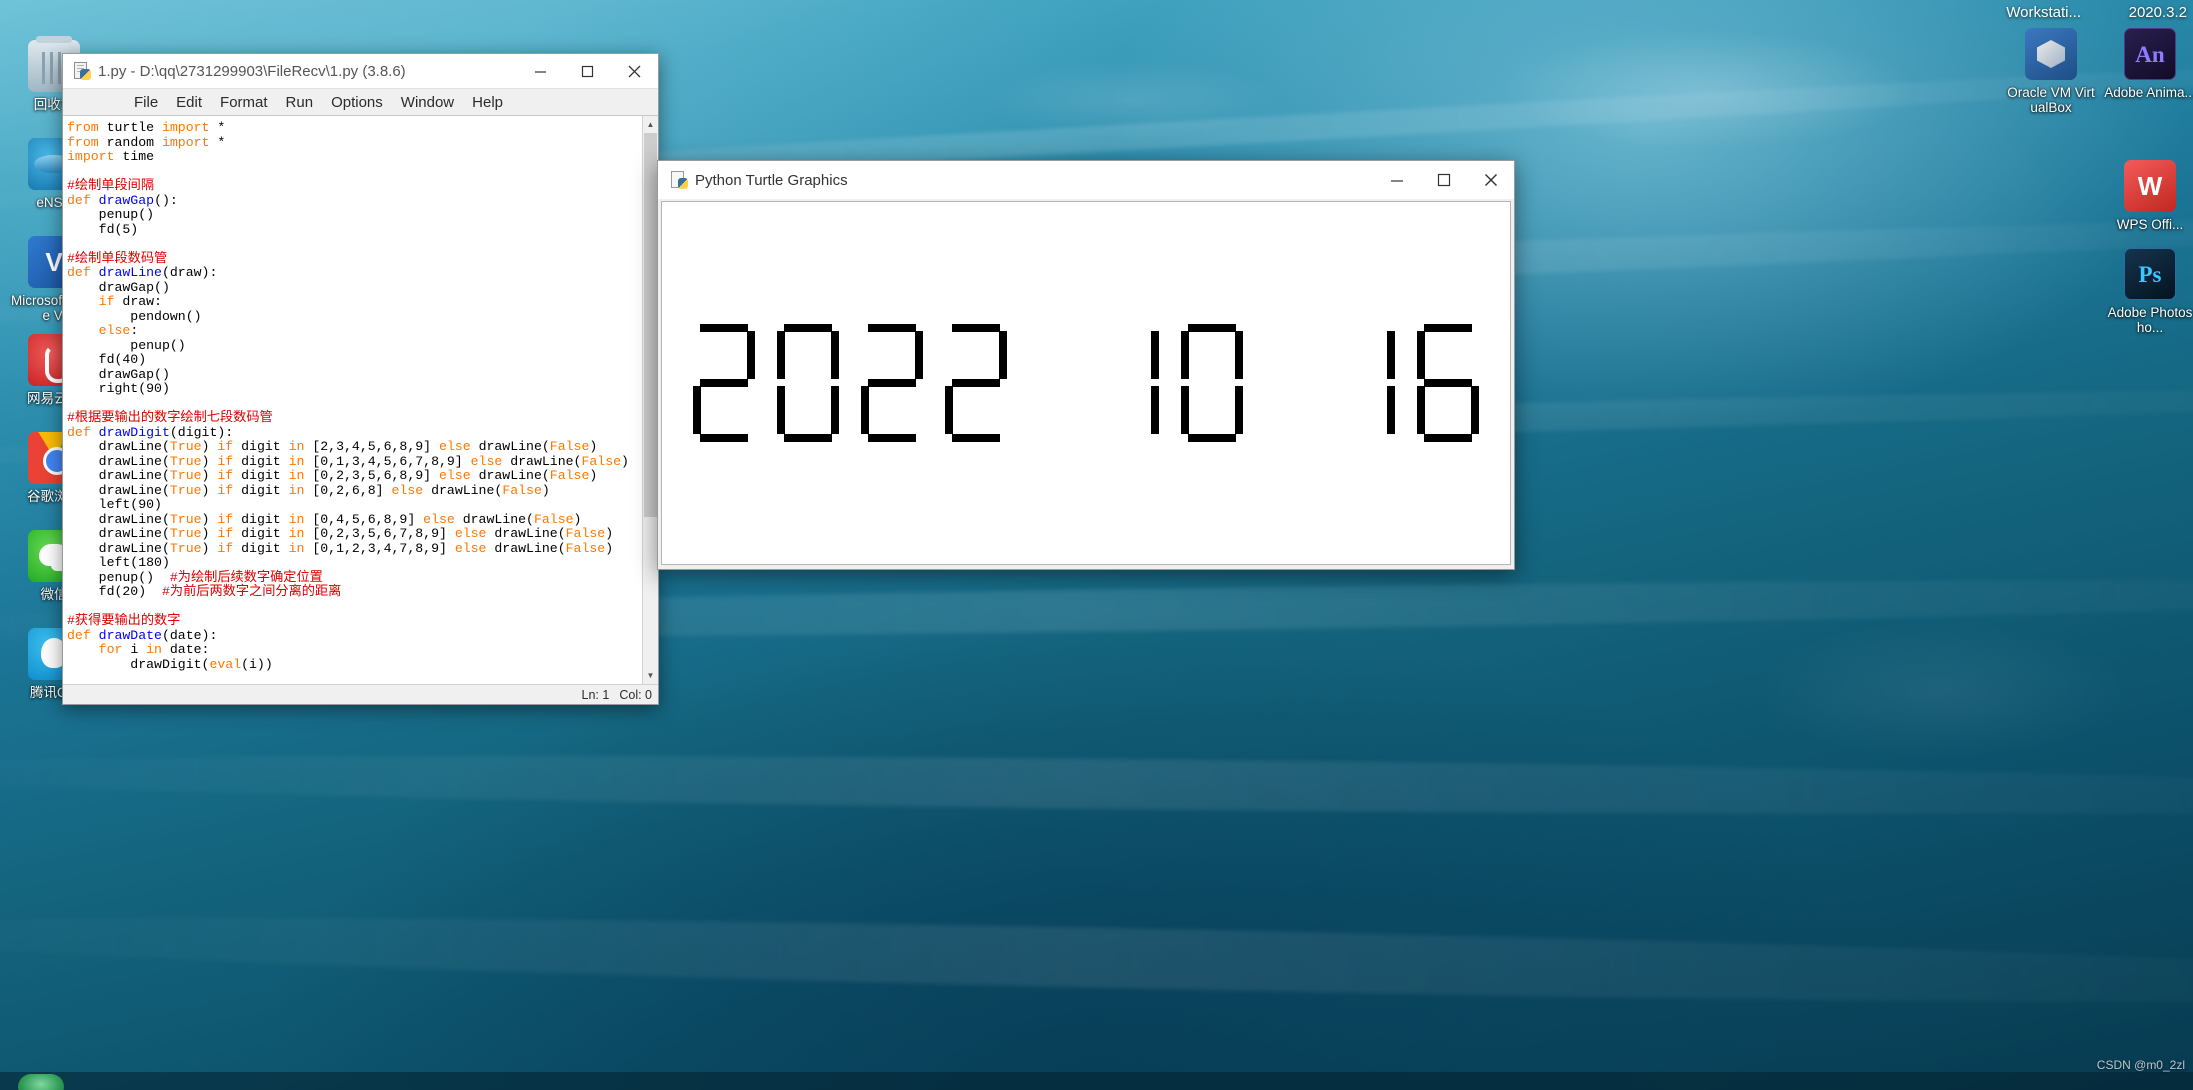 Image resolution: width=2193 pixels, height=1090 pixels. I want to click on idle-menubar: File Edit Format Run Options Window Help, so click(360, 102).